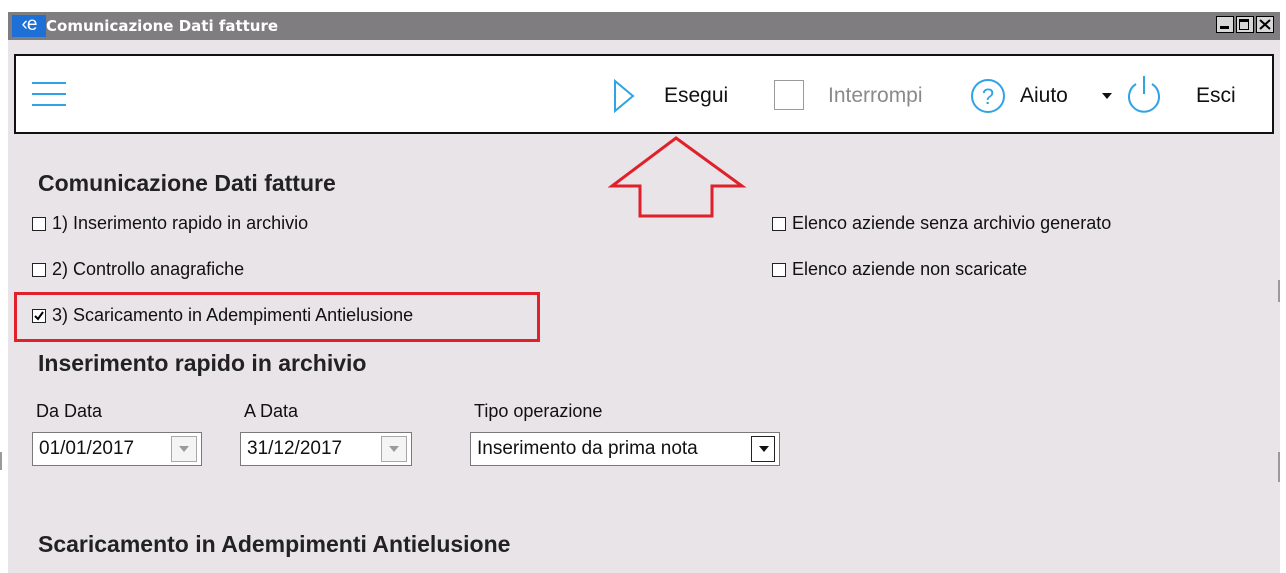  Describe the element at coordinates (696, 96) in the screenshot. I see `run-button: Esegui` at that location.